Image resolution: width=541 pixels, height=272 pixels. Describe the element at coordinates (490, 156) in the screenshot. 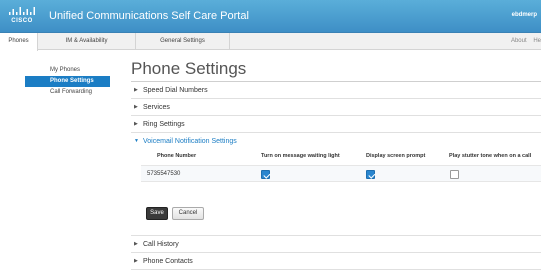

I see `col-stutter-tone: Play stutter tone when on a call` at that location.